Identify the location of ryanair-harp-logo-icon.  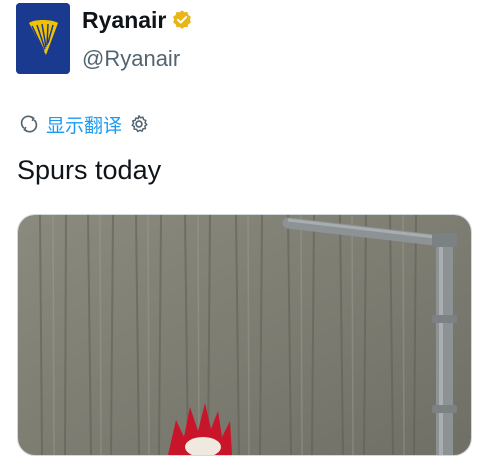
(43, 38).